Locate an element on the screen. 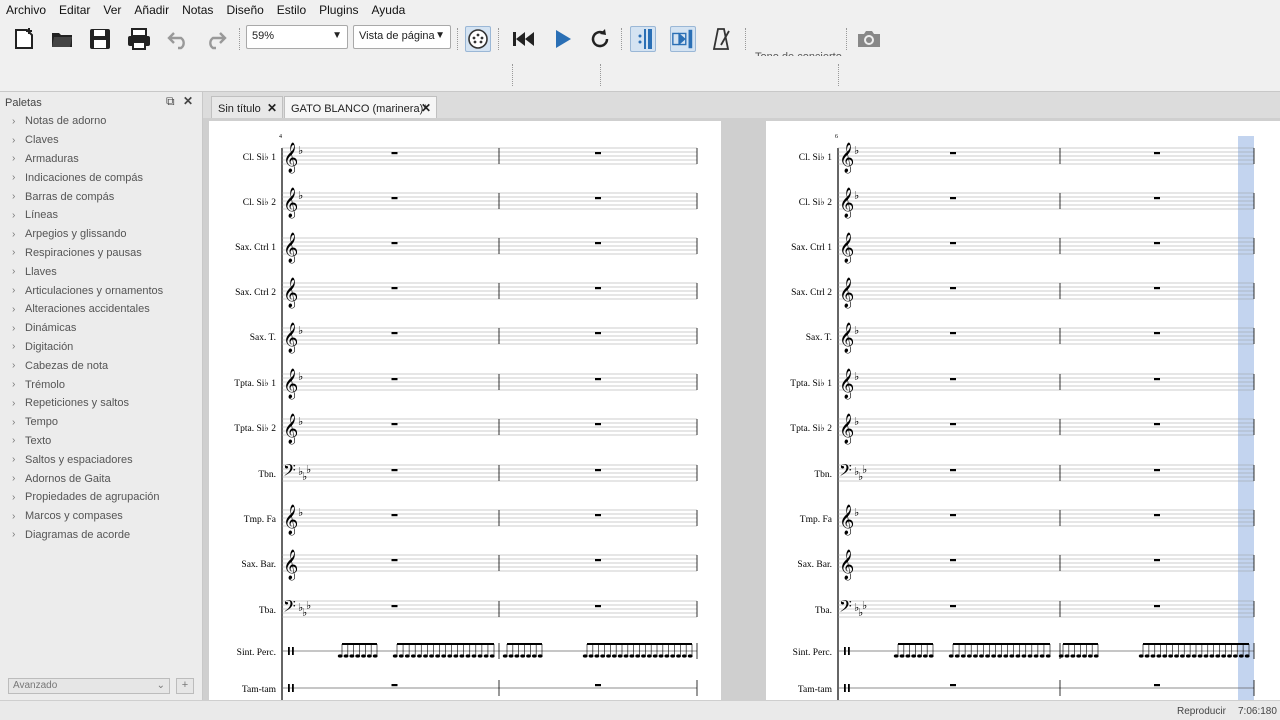  palette-item: › Adornos de Gaita is located at coordinates (100, 478).